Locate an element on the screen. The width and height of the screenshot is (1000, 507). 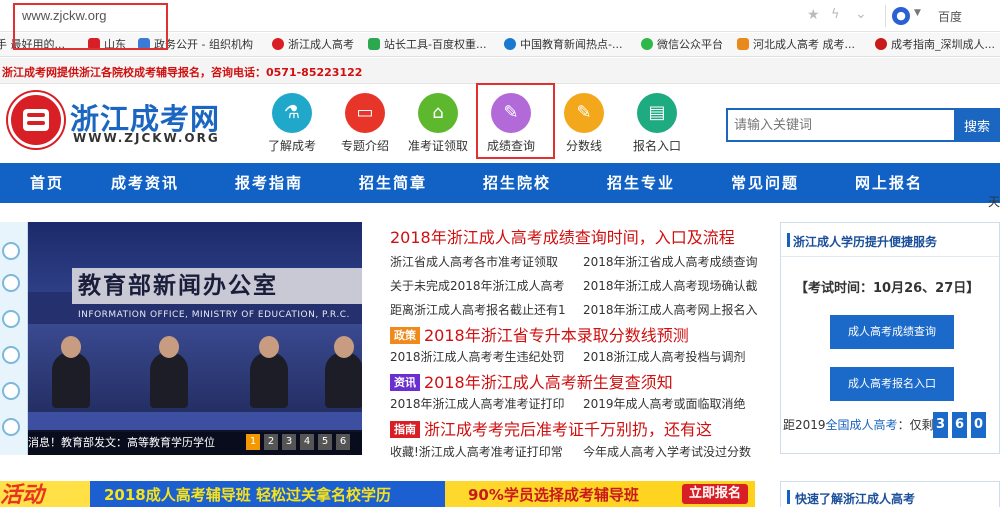
site-search-box is located at coordinates (840, 125).